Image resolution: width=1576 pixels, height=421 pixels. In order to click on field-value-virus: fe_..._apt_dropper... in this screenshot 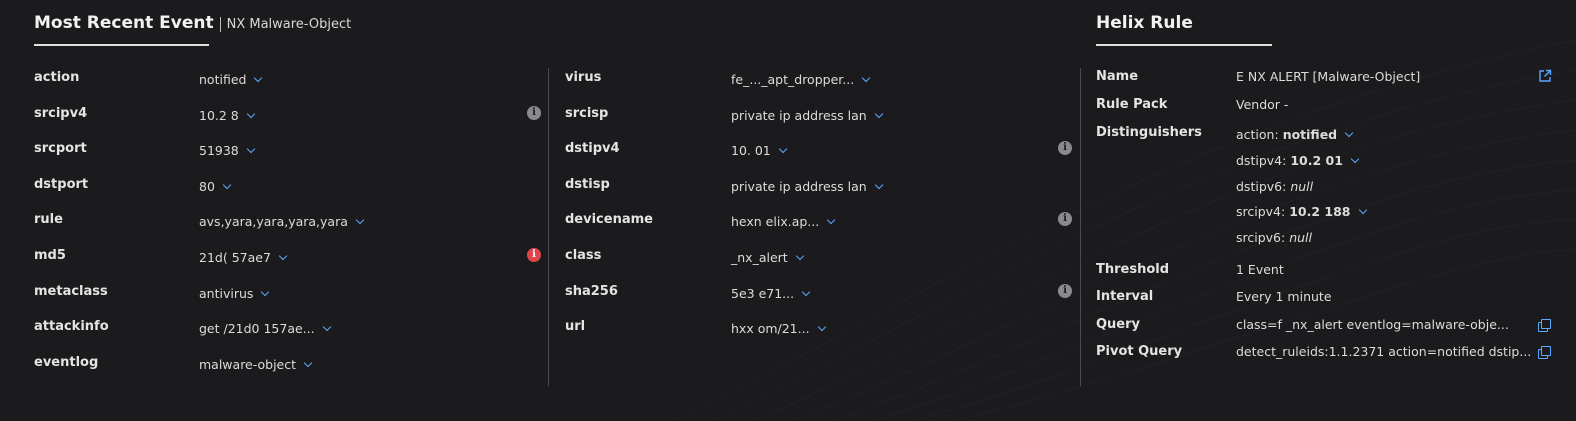, I will do `click(801, 79)`.